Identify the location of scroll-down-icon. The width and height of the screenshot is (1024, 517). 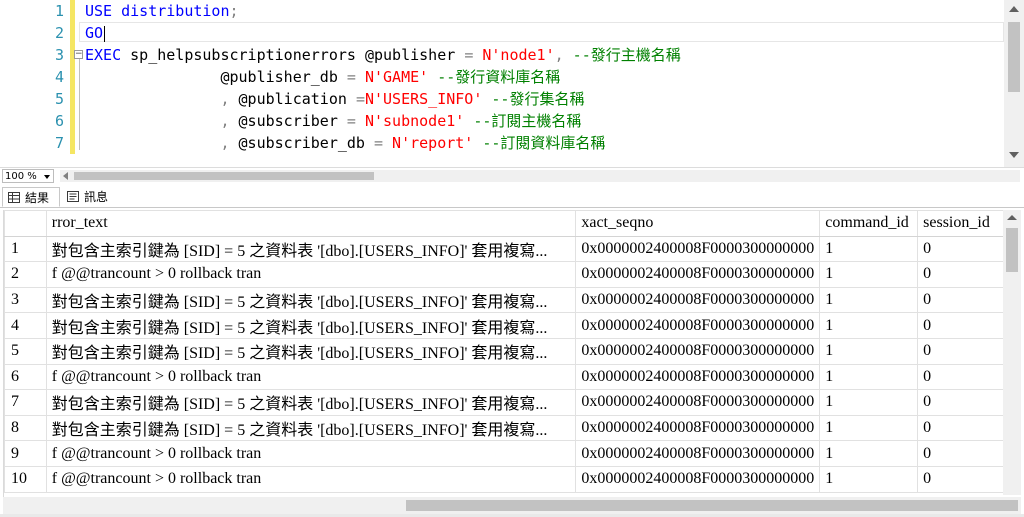
(1014, 155).